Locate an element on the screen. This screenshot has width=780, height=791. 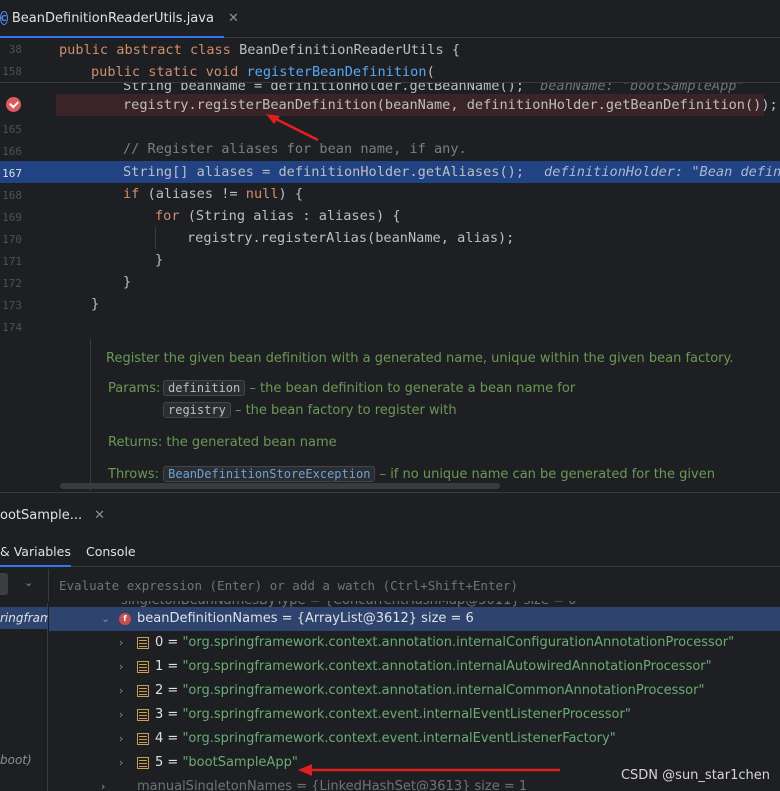
editor-tab: C BeanDefinitionReaderUtils.java ✕ is located at coordinates (119, 19).